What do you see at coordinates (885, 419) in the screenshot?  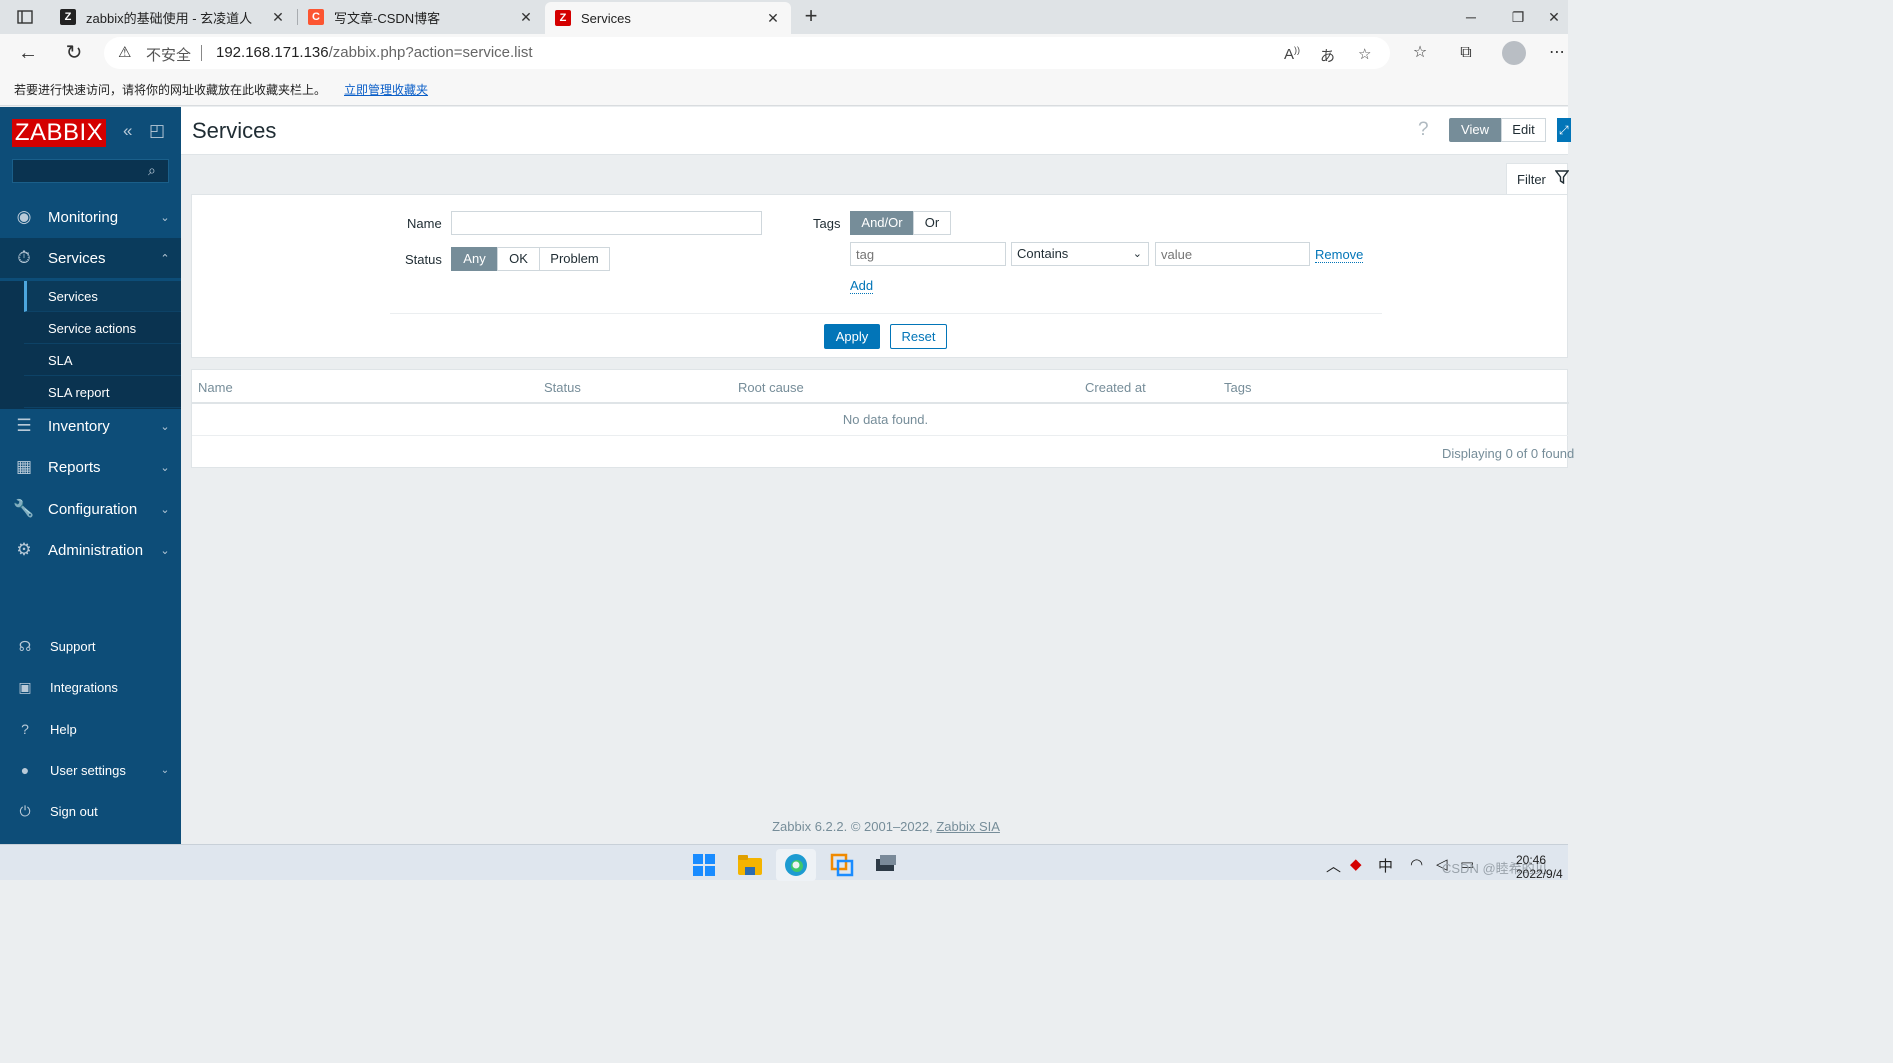 I see `empty-table-message: No data found.` at bounding box center [885, 419].